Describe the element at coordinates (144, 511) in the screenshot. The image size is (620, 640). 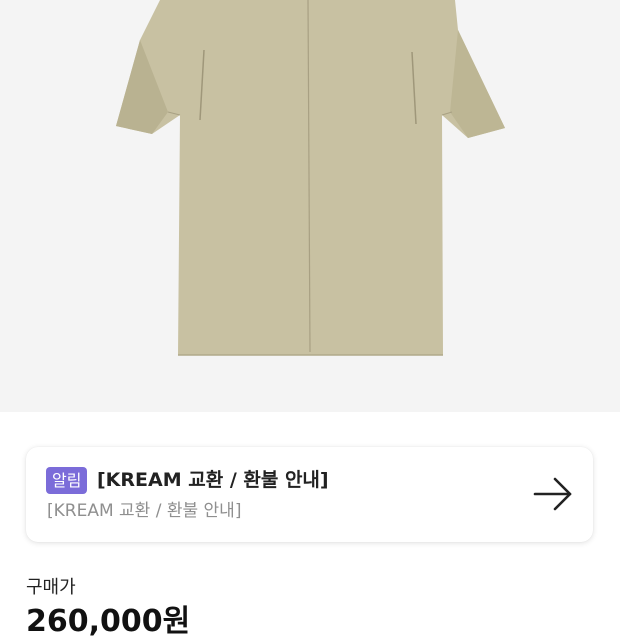
I see `notice-subtitle: [KREAM 교환 / 환불 안내]` at that location.